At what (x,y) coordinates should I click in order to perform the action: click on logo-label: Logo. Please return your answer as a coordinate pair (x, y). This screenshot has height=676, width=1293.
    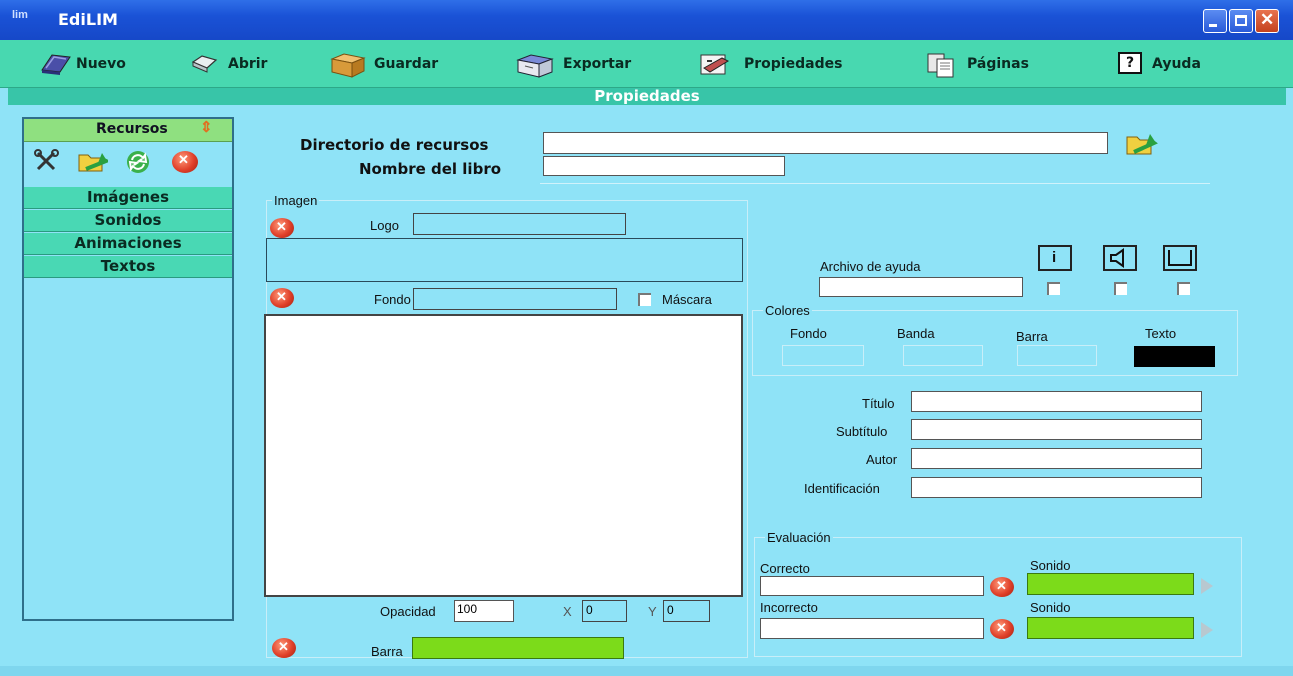
    Looking at the image, I should click on (384, 225).